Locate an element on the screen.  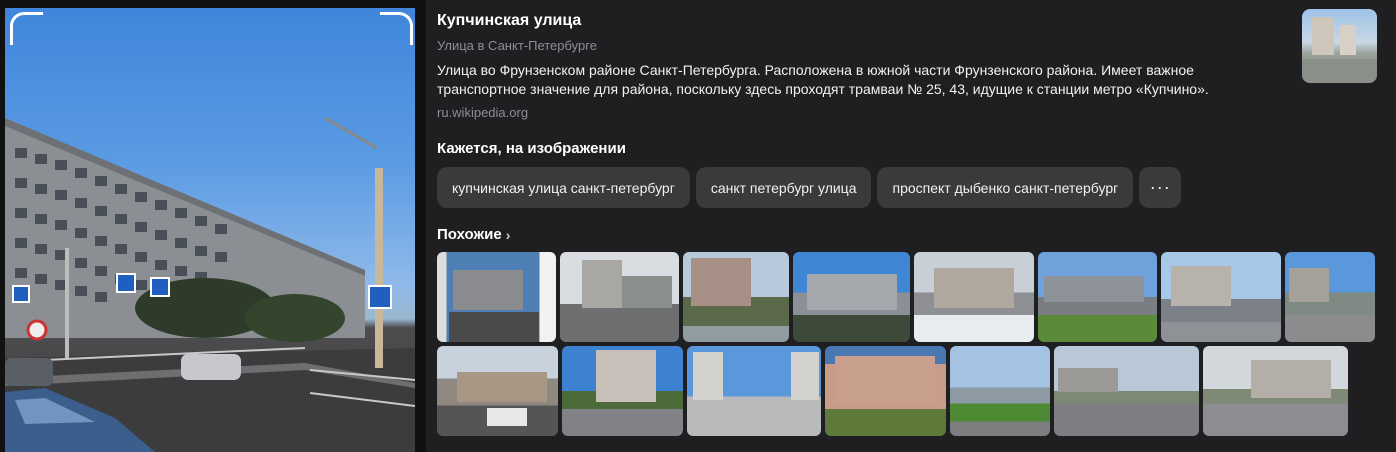
crop-corner-top-left is located at coordinates (26, 28).